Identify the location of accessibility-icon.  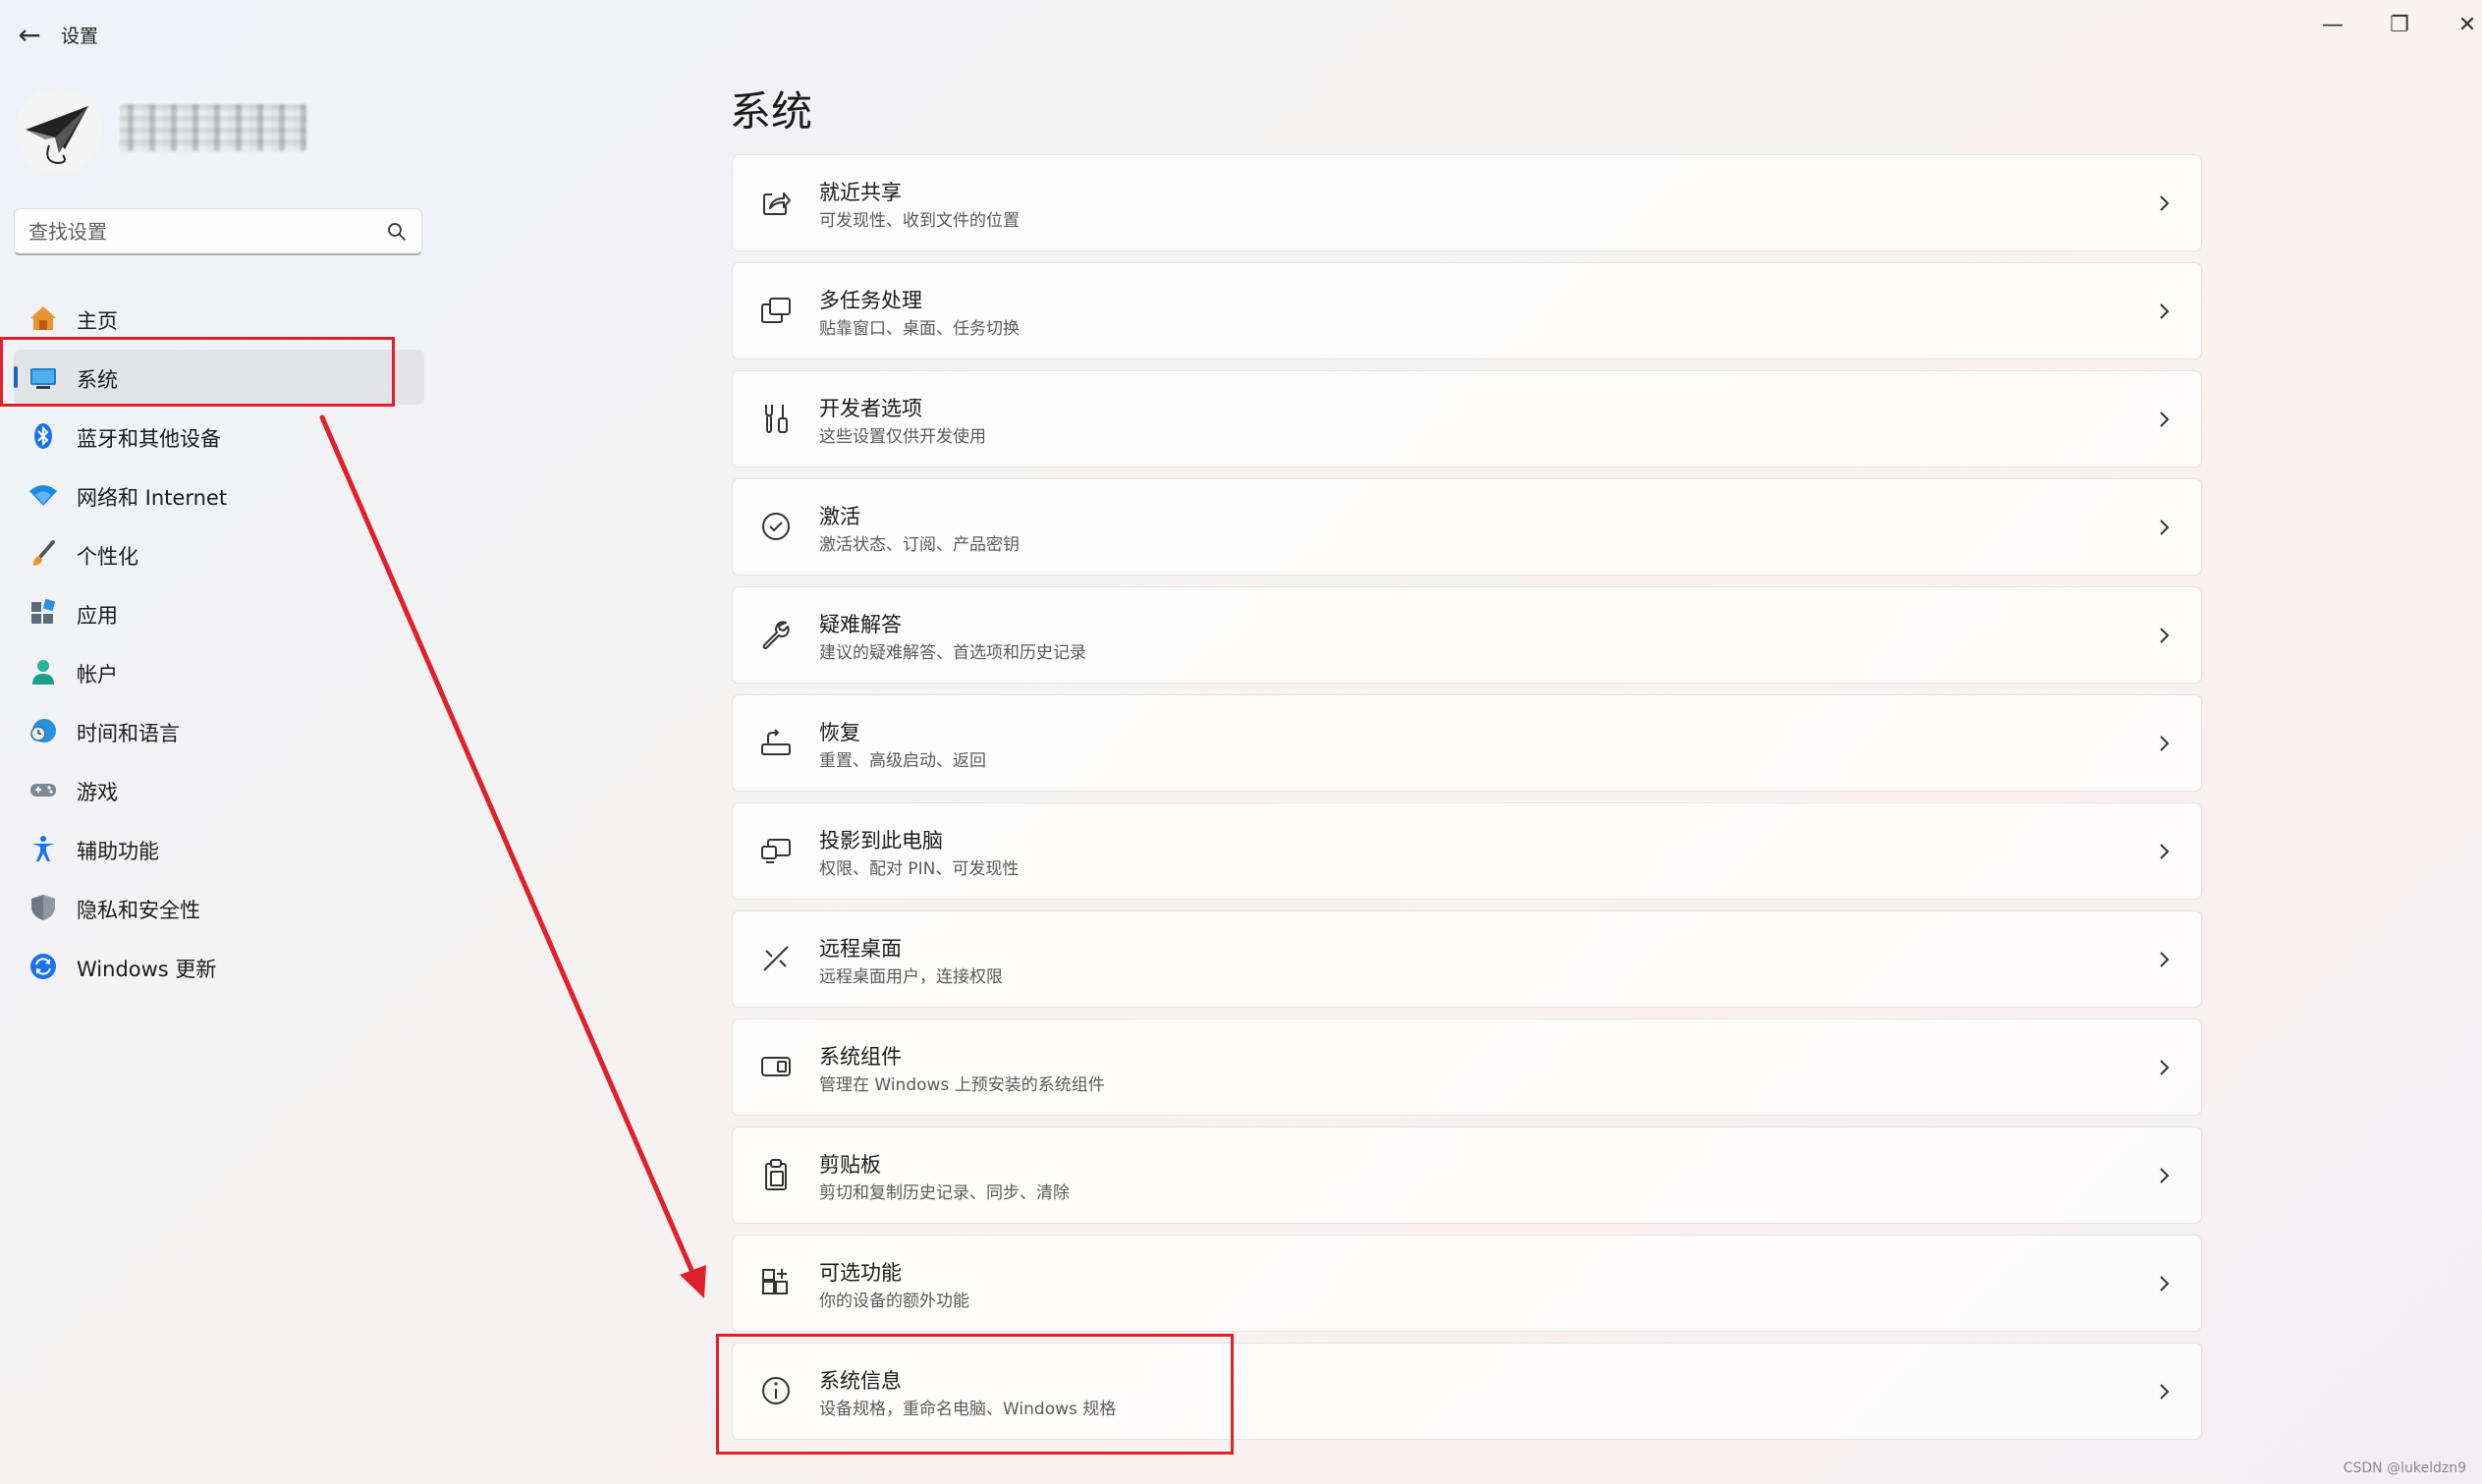
(43, 848).